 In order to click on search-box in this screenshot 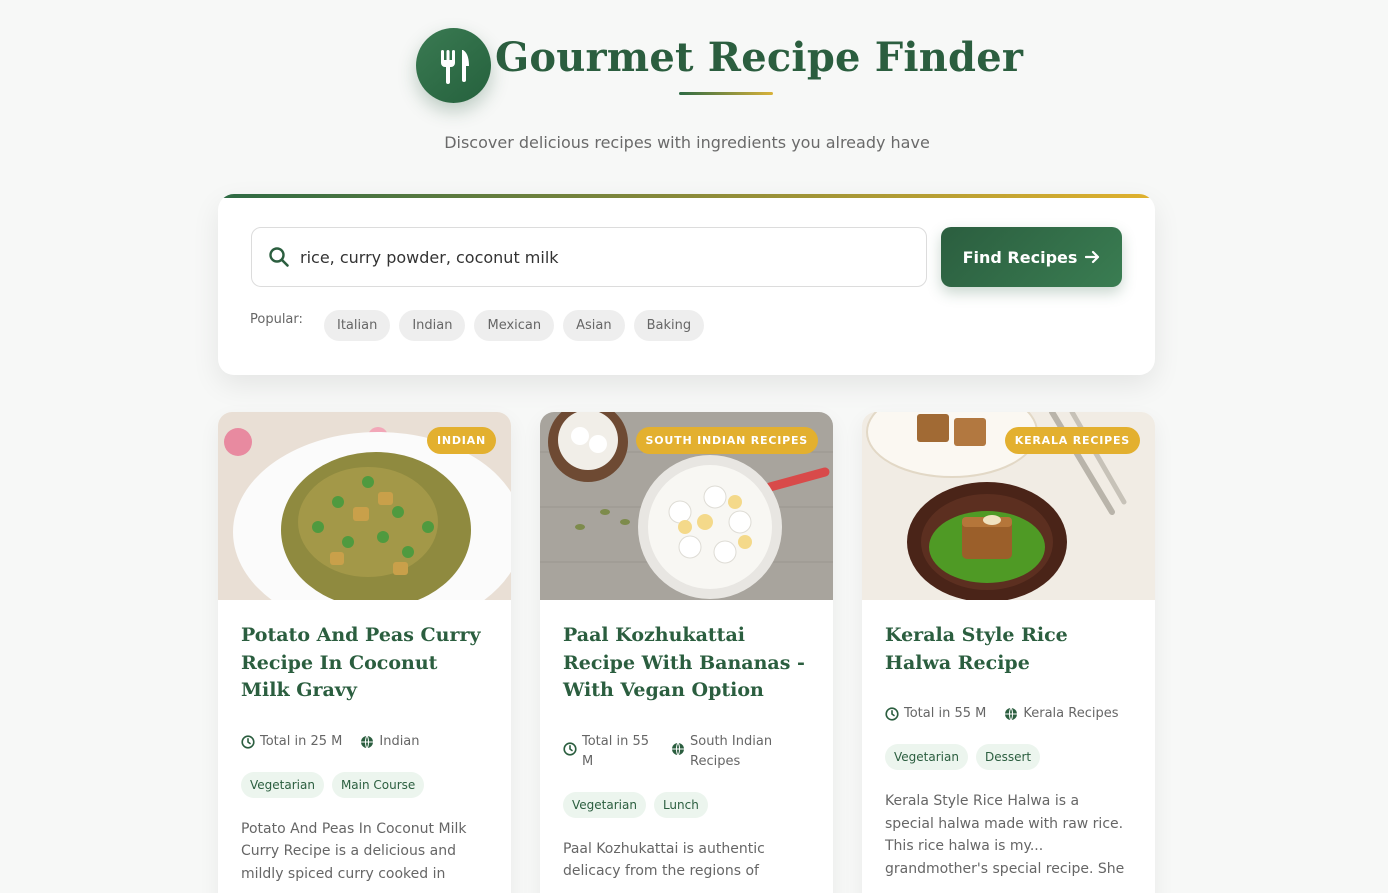, I will do `click(589, 257)`.